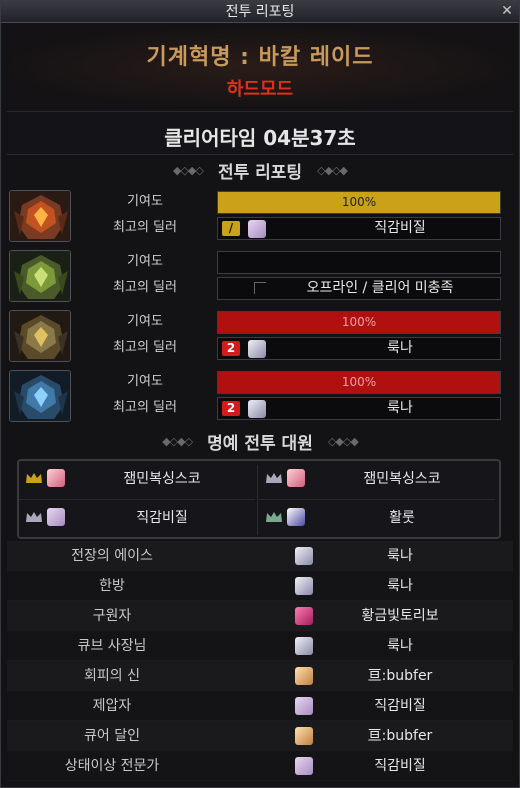  I want to click on top-dealer-field: / 직감비질, so click(359, 228).